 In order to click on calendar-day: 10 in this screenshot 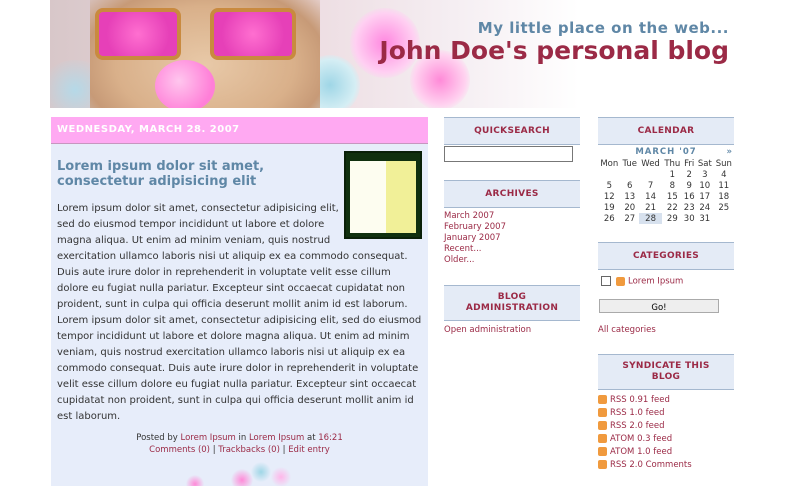, I will do `click(705, 185)`.